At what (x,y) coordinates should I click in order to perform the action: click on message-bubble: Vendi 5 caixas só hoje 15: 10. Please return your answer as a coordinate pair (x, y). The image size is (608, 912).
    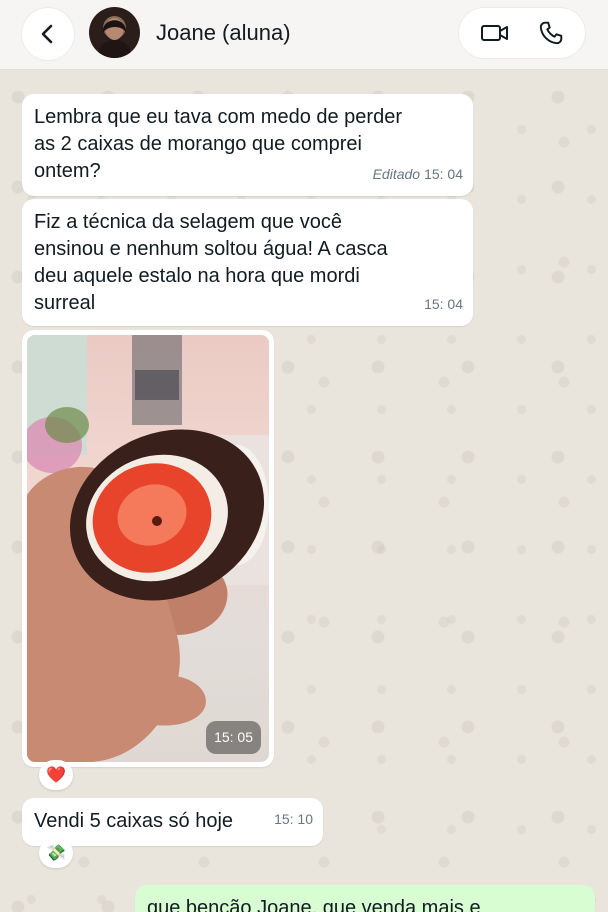
    Looking at the image, I should click on (172, 822).